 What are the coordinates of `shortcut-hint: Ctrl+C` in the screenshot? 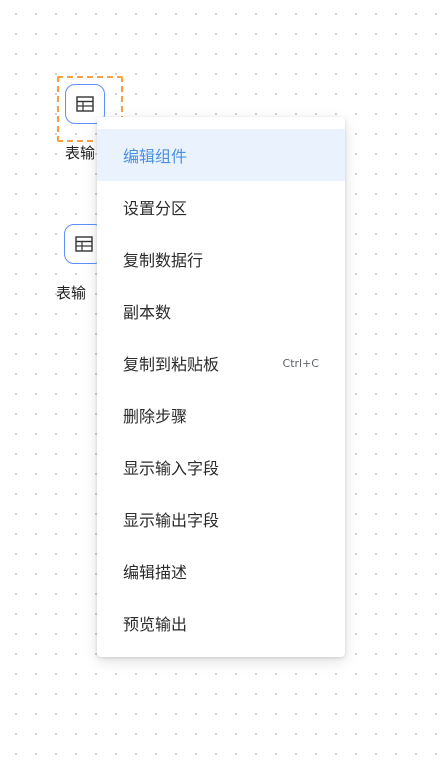 It's located at (300, 363).